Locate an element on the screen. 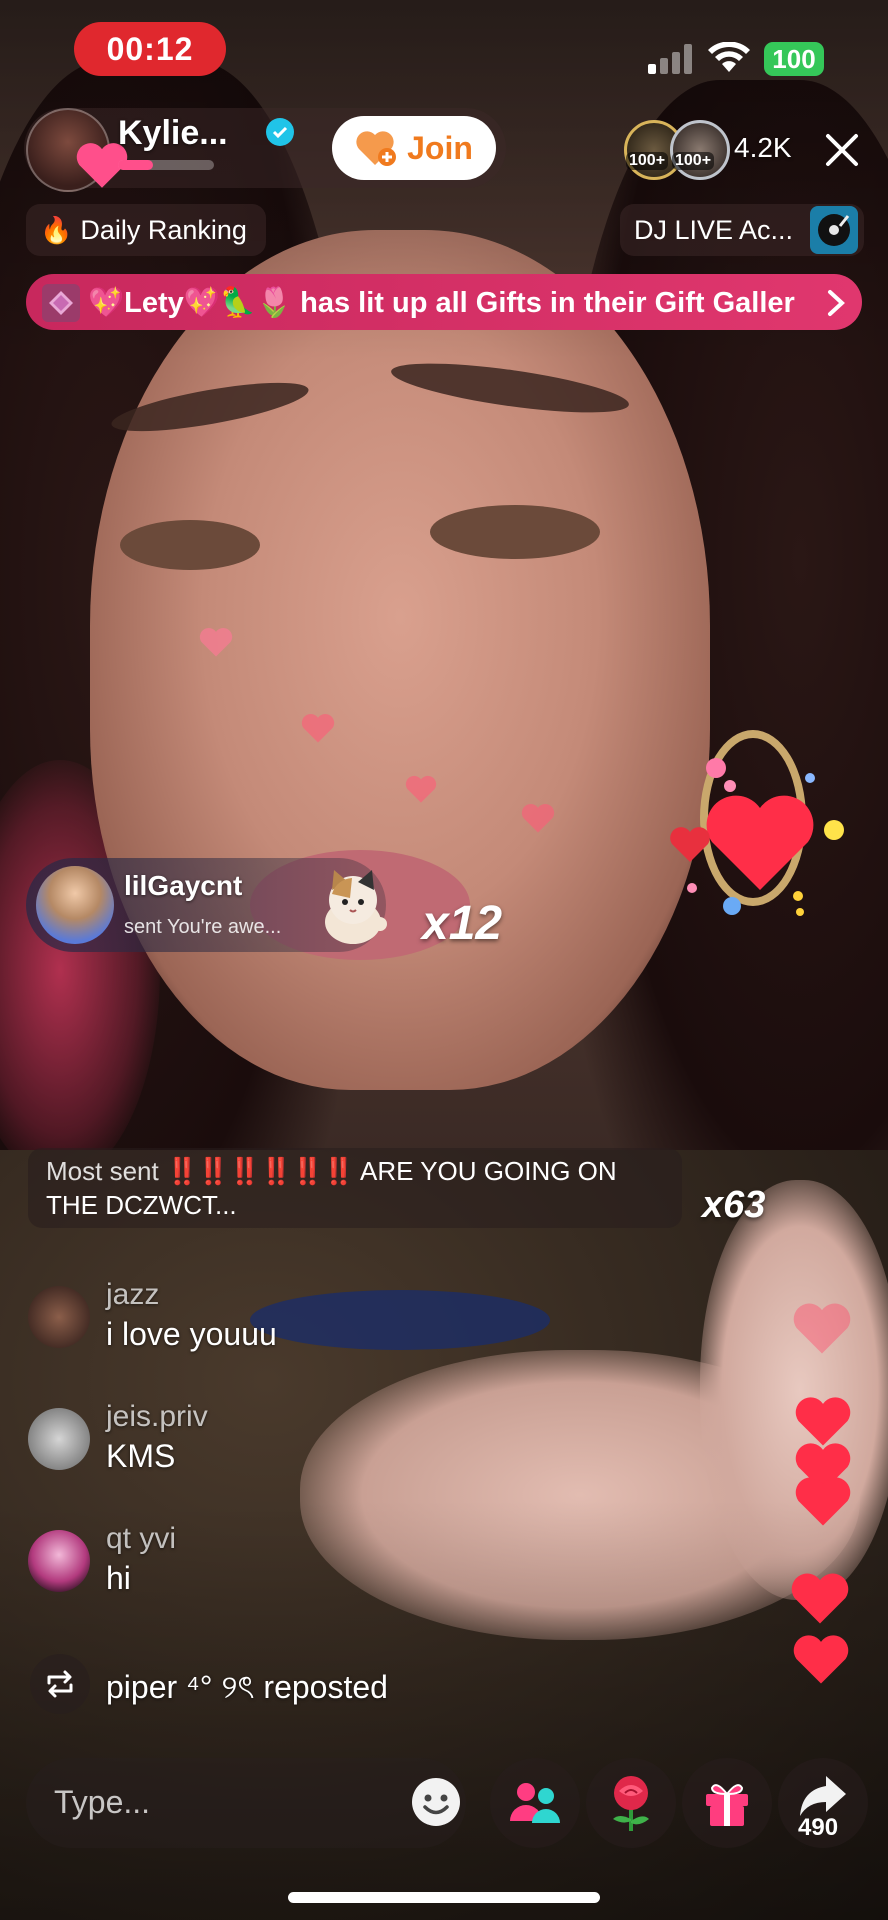 Image resolution: width=888 pixels, height=1920 pixels. battery-level: 100 is located at coordinates (794, 58).